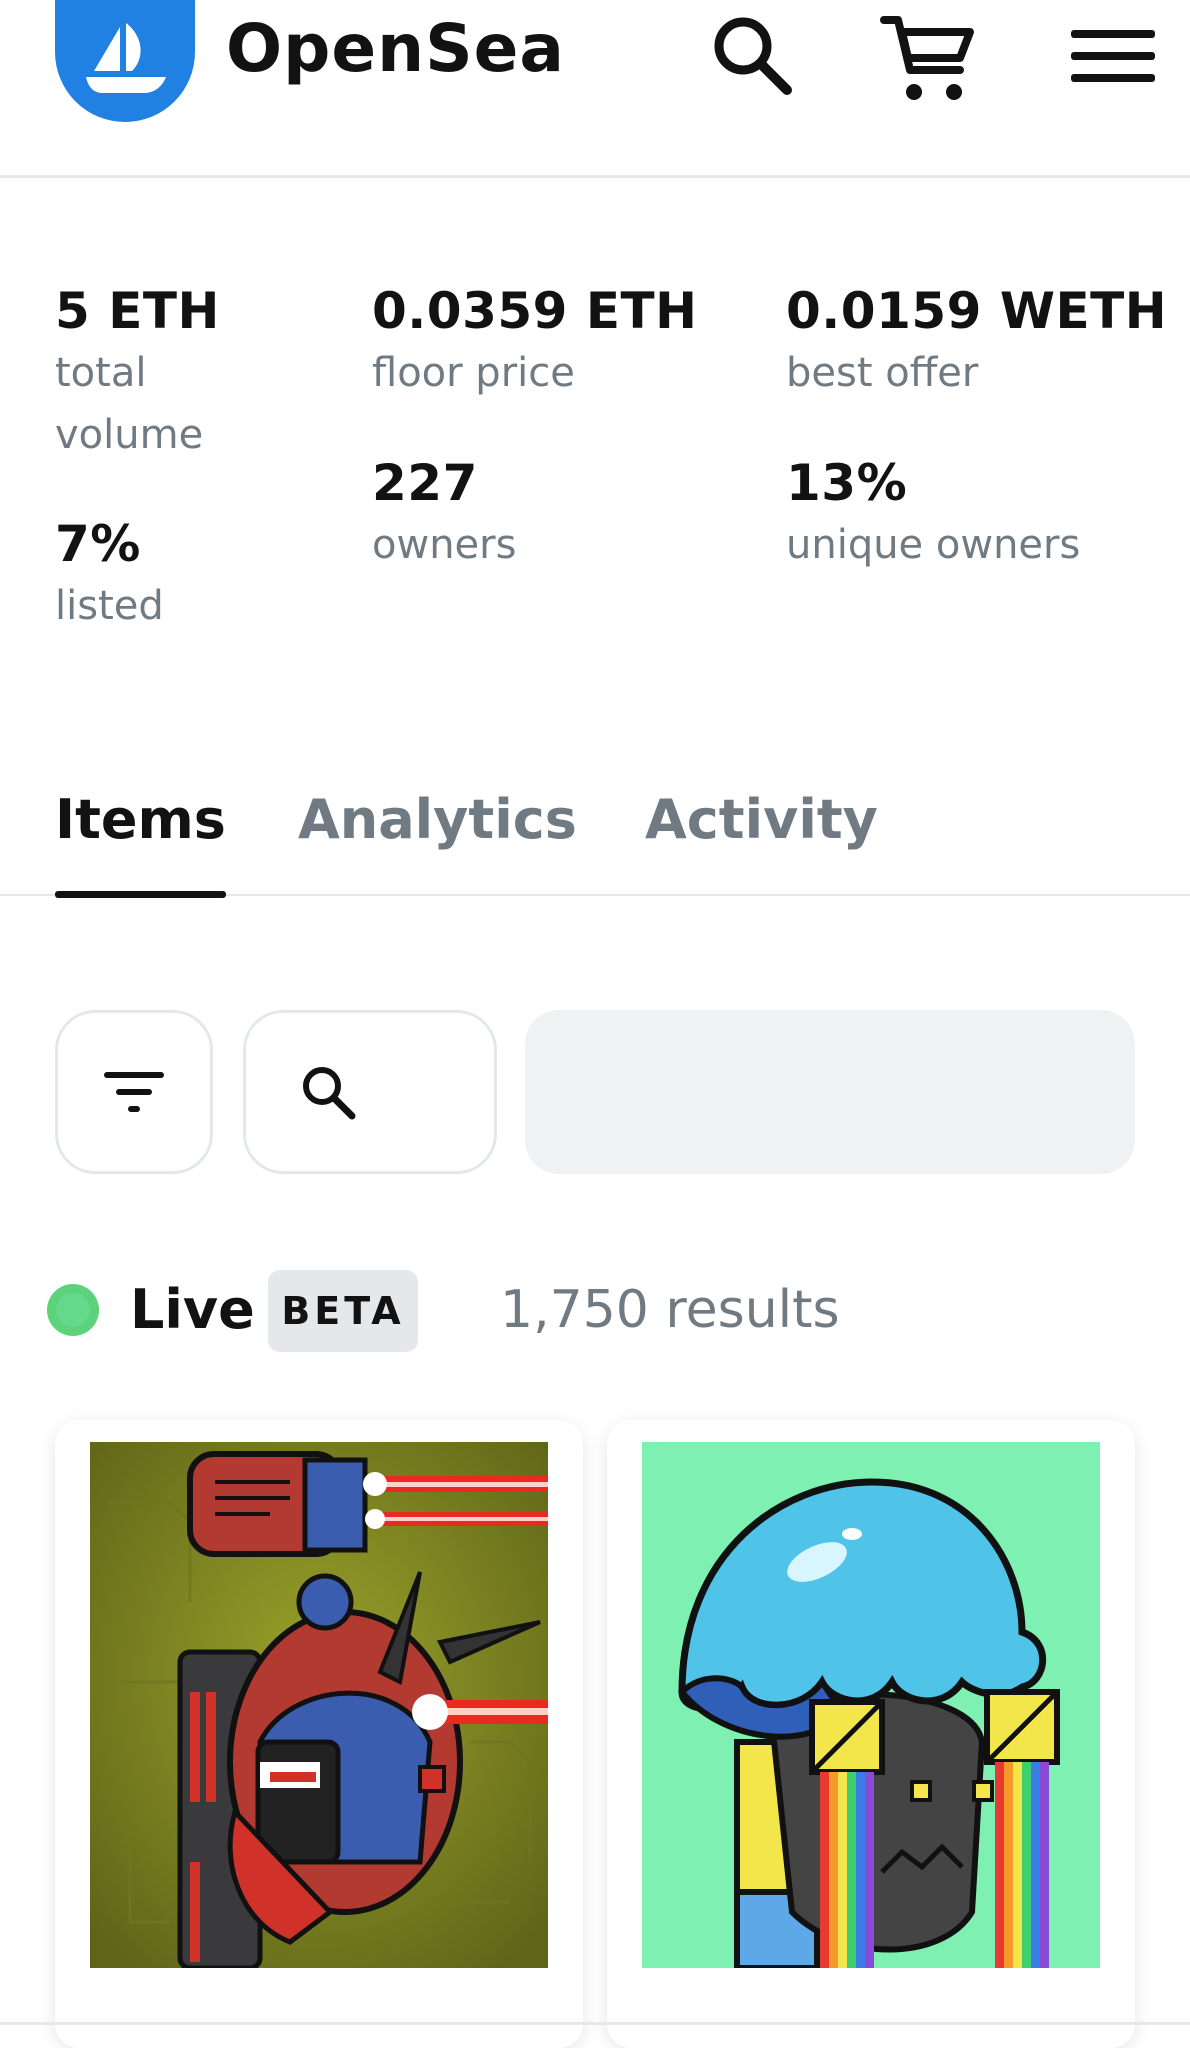  I want to click on live-label: Live, so click(192, 1309).